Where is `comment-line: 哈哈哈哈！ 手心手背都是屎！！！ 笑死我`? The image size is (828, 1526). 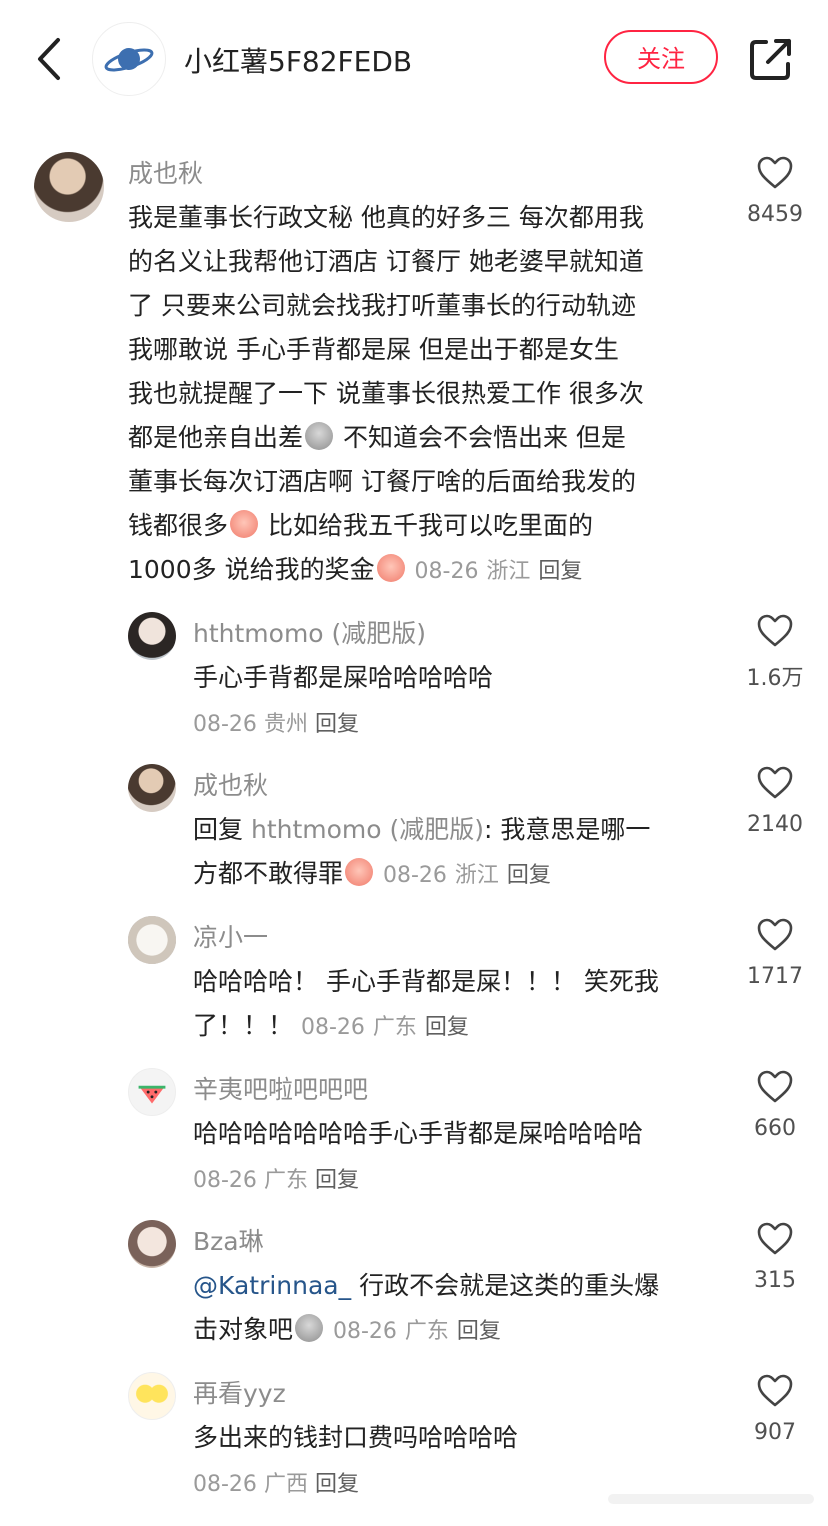
comment-line: 哈哈哈哈！ 手心手背都是屎！！！ 笑死我 is located at coordinates (426, 981).